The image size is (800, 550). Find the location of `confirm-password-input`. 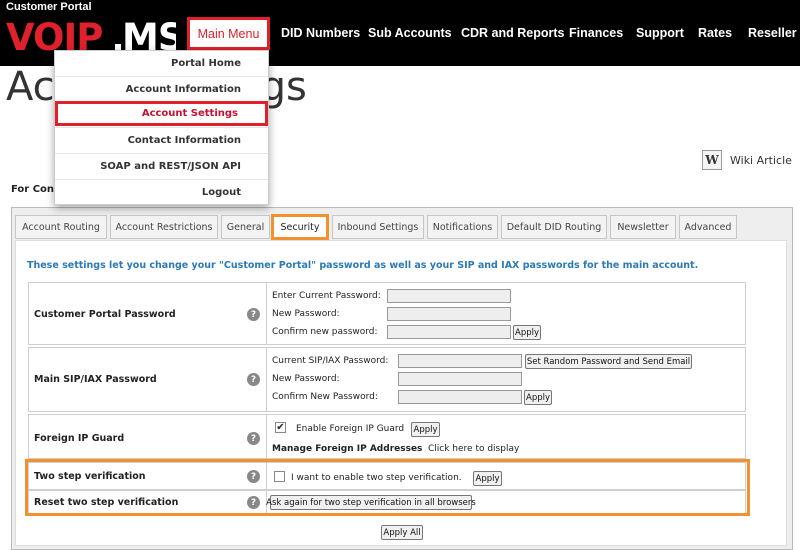

confirm-password-input is located at coordinates (449, 332).